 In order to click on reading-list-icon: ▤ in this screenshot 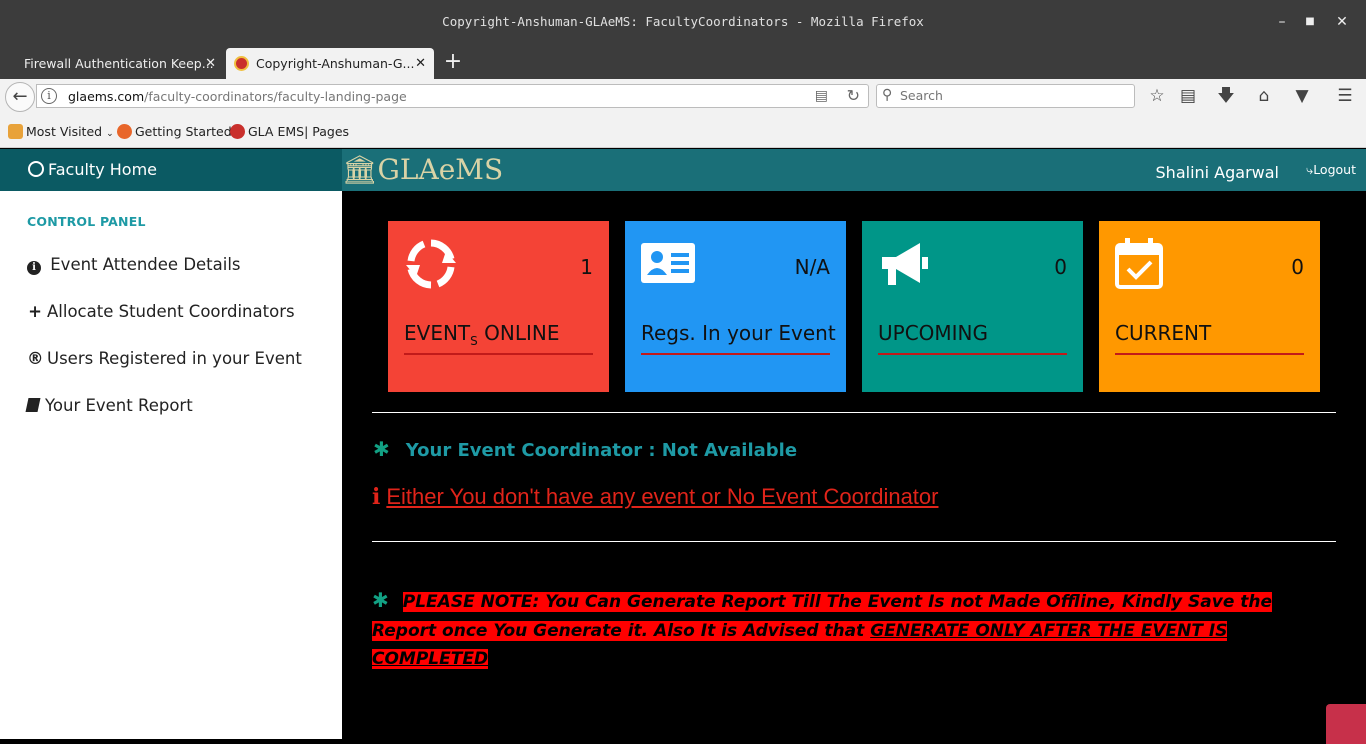, I will do `click(1188, 96)`.